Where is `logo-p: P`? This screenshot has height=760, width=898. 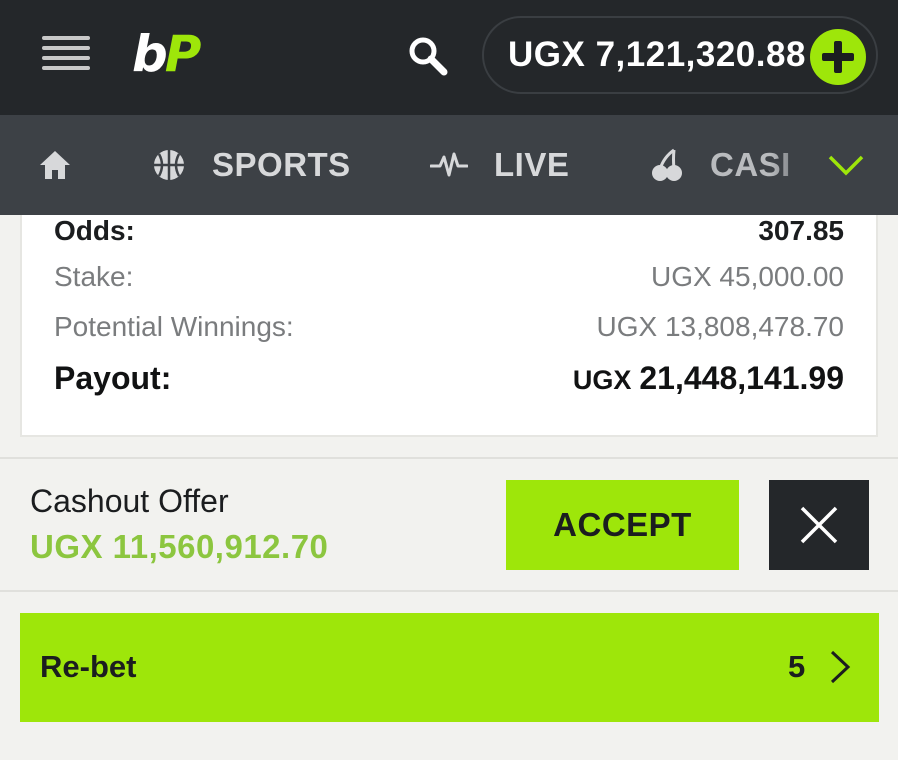
logo-p: P is located at coordinates (183, 54).